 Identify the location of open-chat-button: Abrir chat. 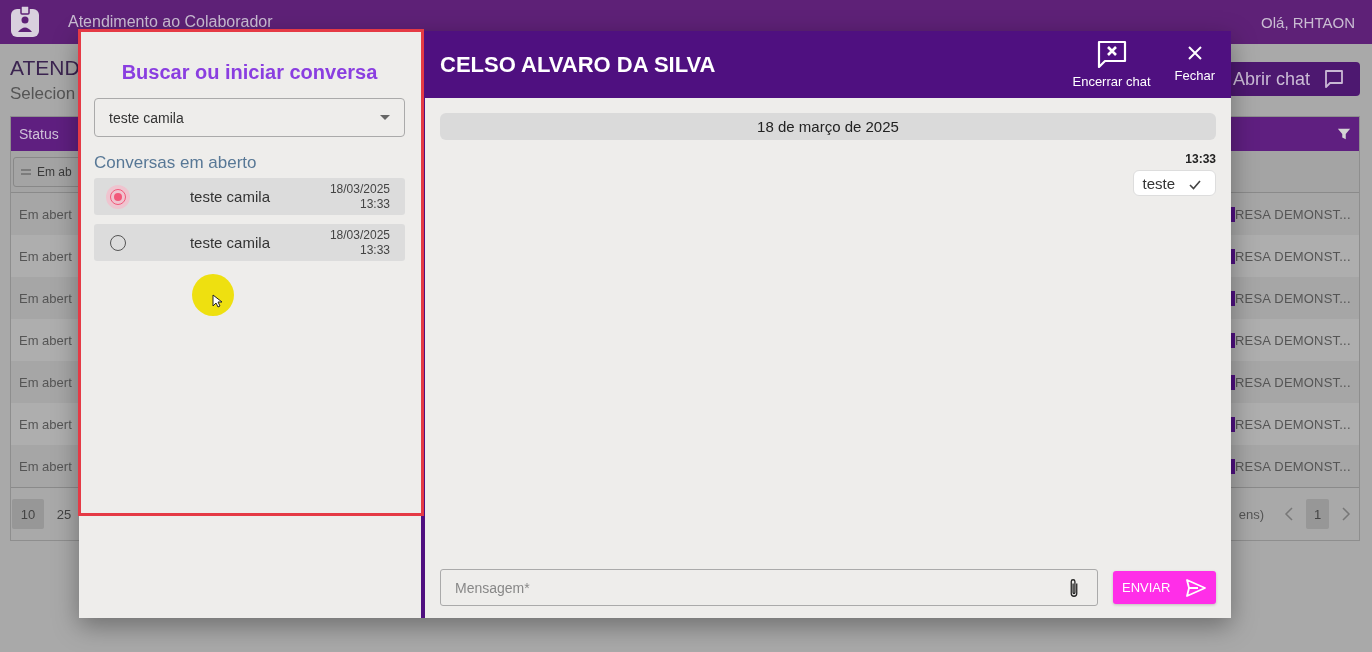
(1294, 79).